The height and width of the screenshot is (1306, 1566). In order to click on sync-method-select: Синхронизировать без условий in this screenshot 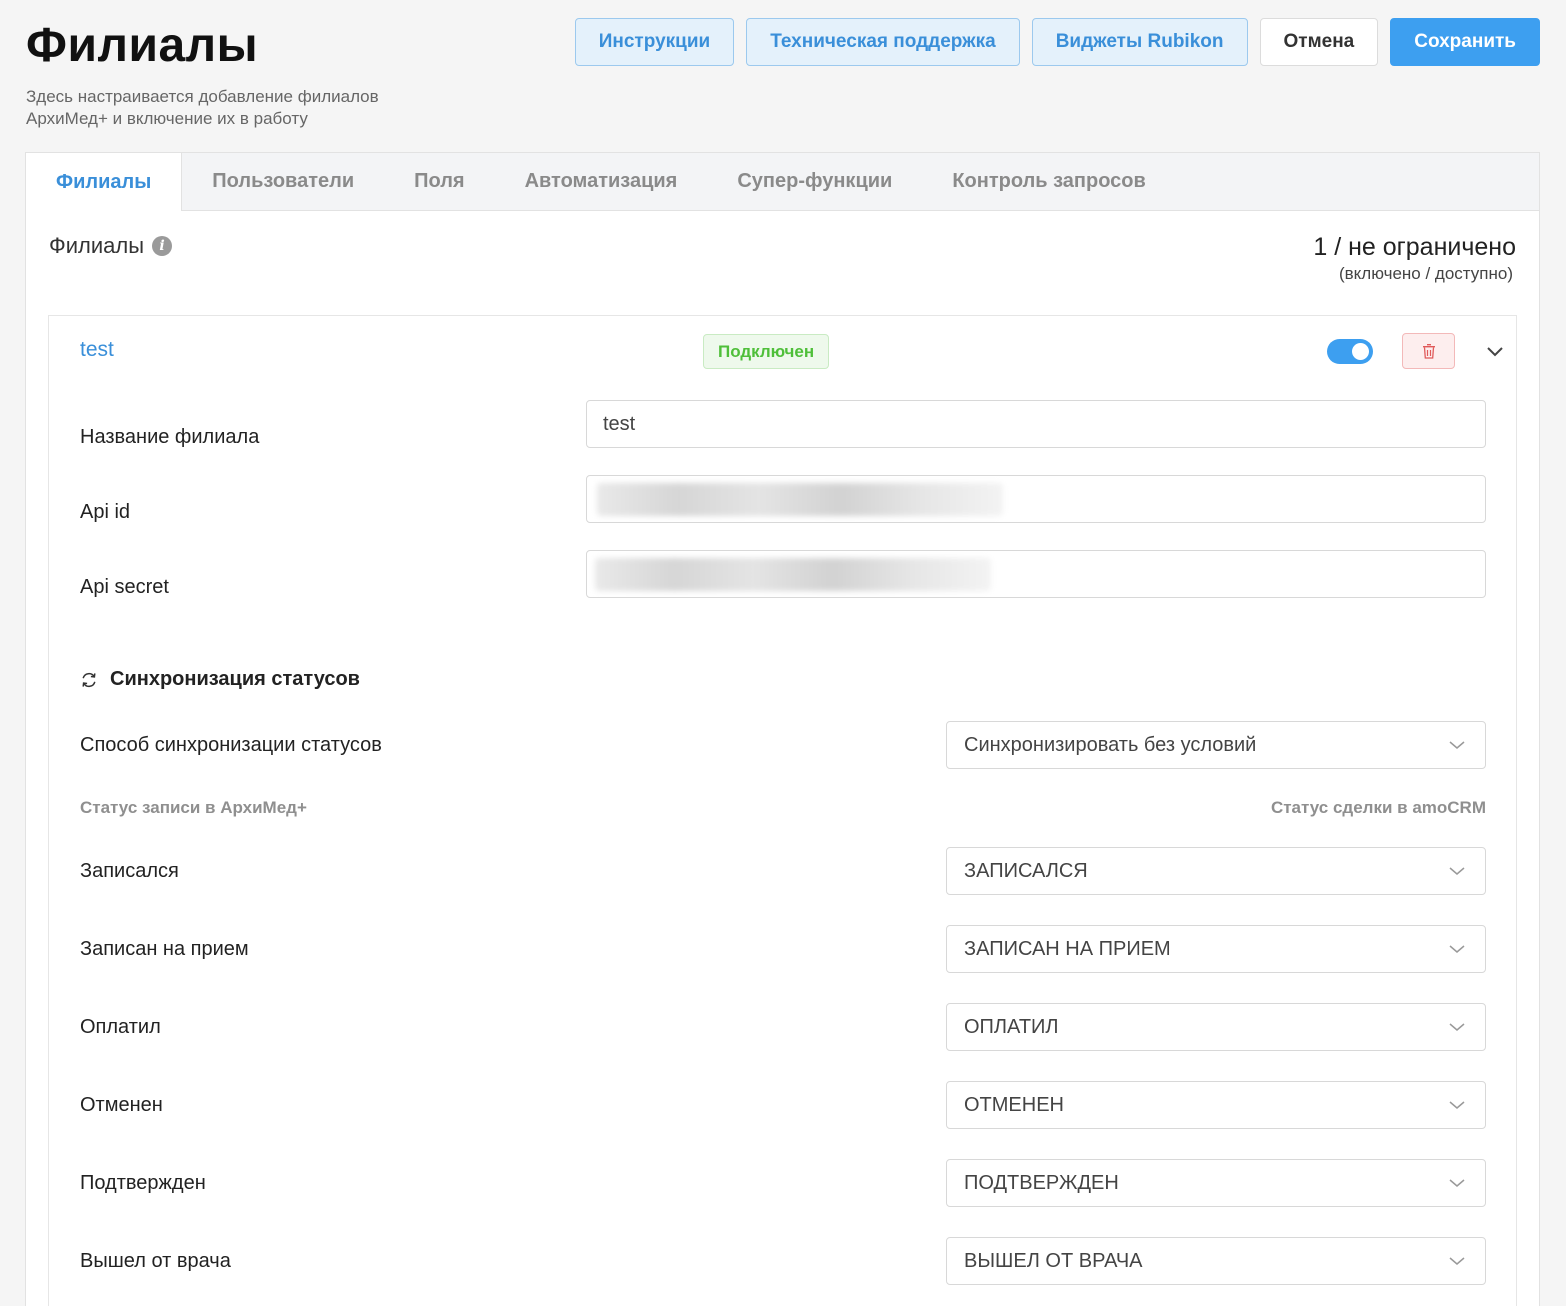, I will do `click(1216, 745)`.